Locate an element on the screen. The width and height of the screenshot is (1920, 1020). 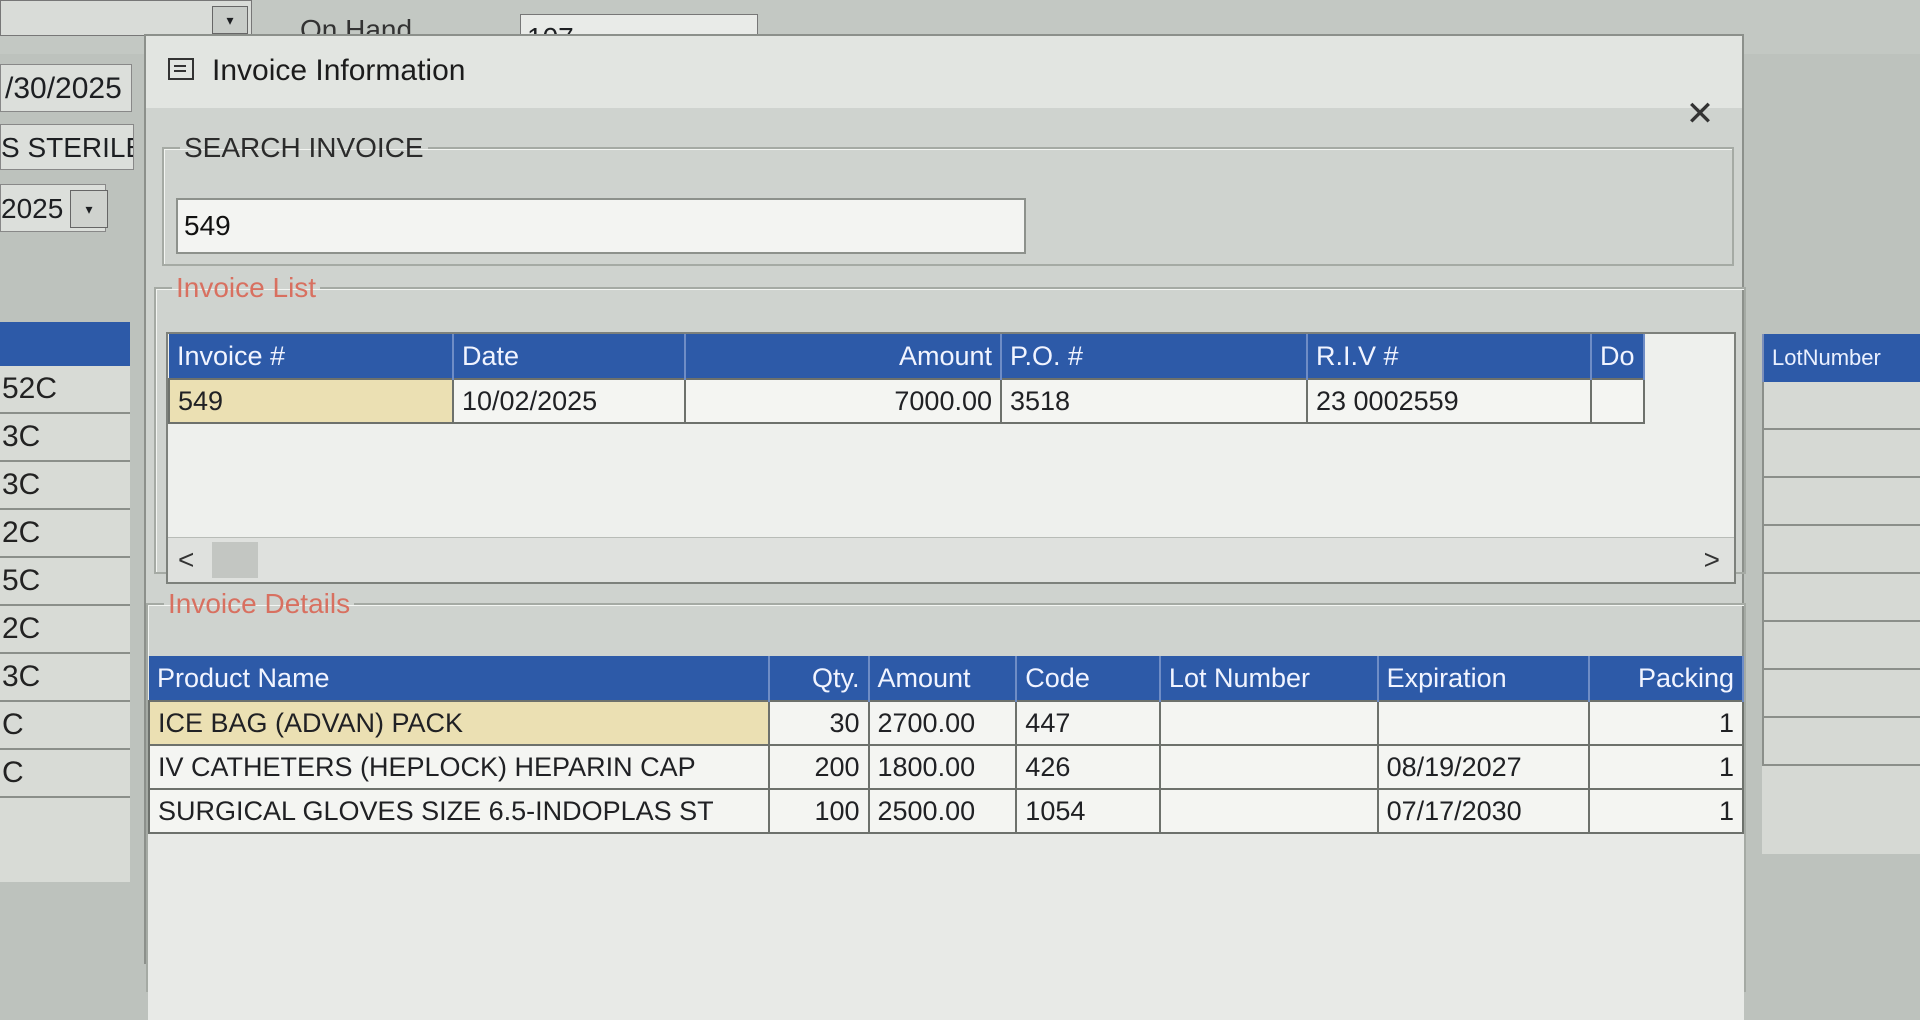
table-row: ICE BAG (ADVAN) PACK 30 2700.00 447 1 is located at coordinates (946, 723).